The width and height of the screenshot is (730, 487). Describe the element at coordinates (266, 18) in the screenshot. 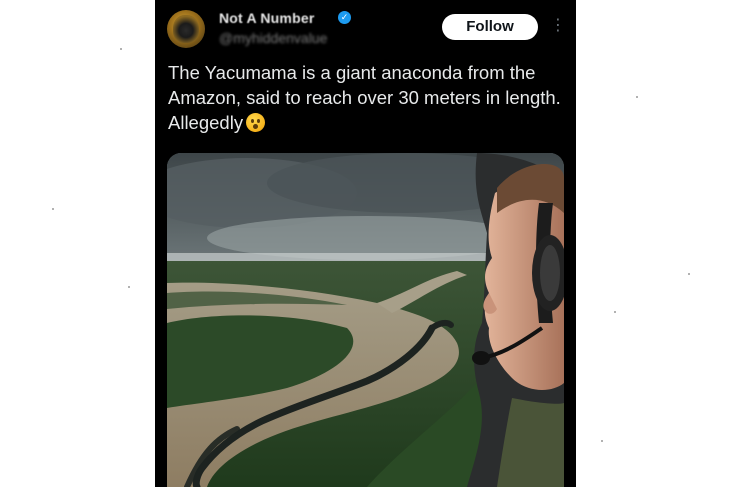

I see `author-display-name: Not A Number` at that location.